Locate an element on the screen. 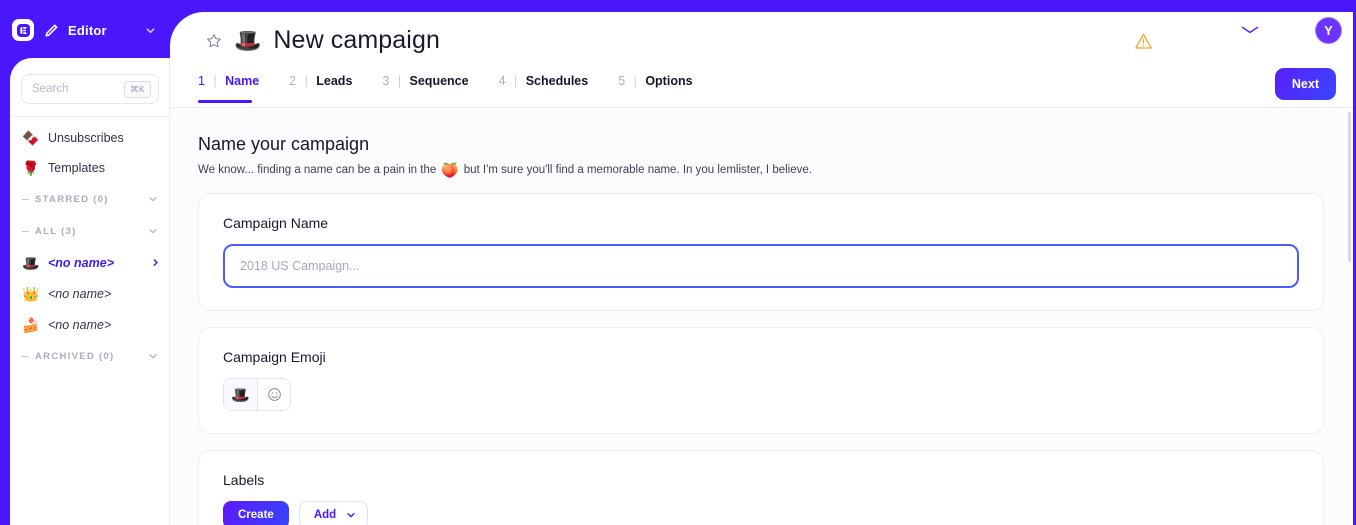  campaign-emoji: 🎩 is located at coordinates (248, 40).